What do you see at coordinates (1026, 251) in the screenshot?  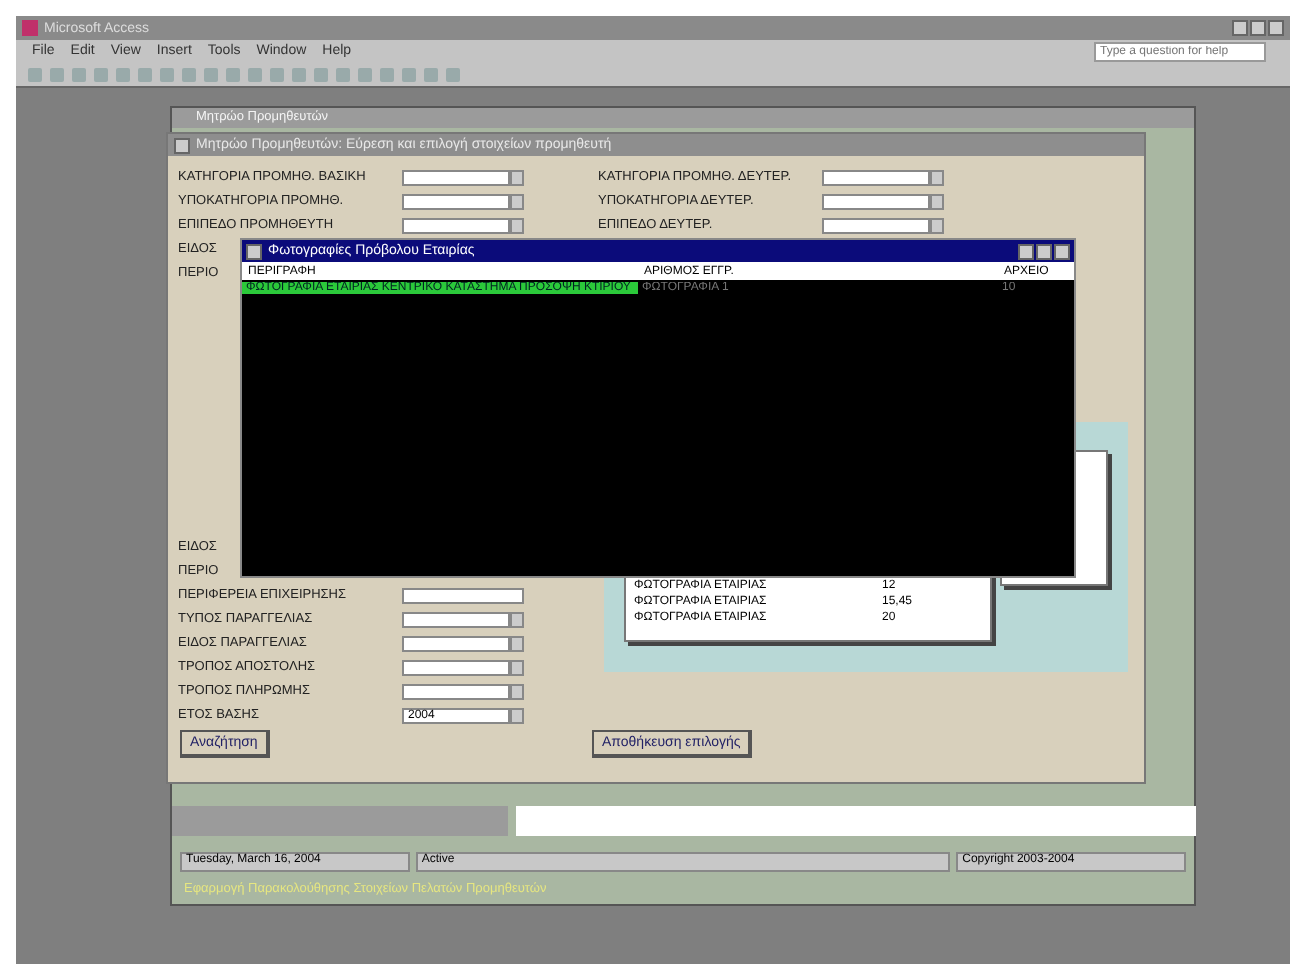 I see `minimize-button` at bounding box center [1026, 251].